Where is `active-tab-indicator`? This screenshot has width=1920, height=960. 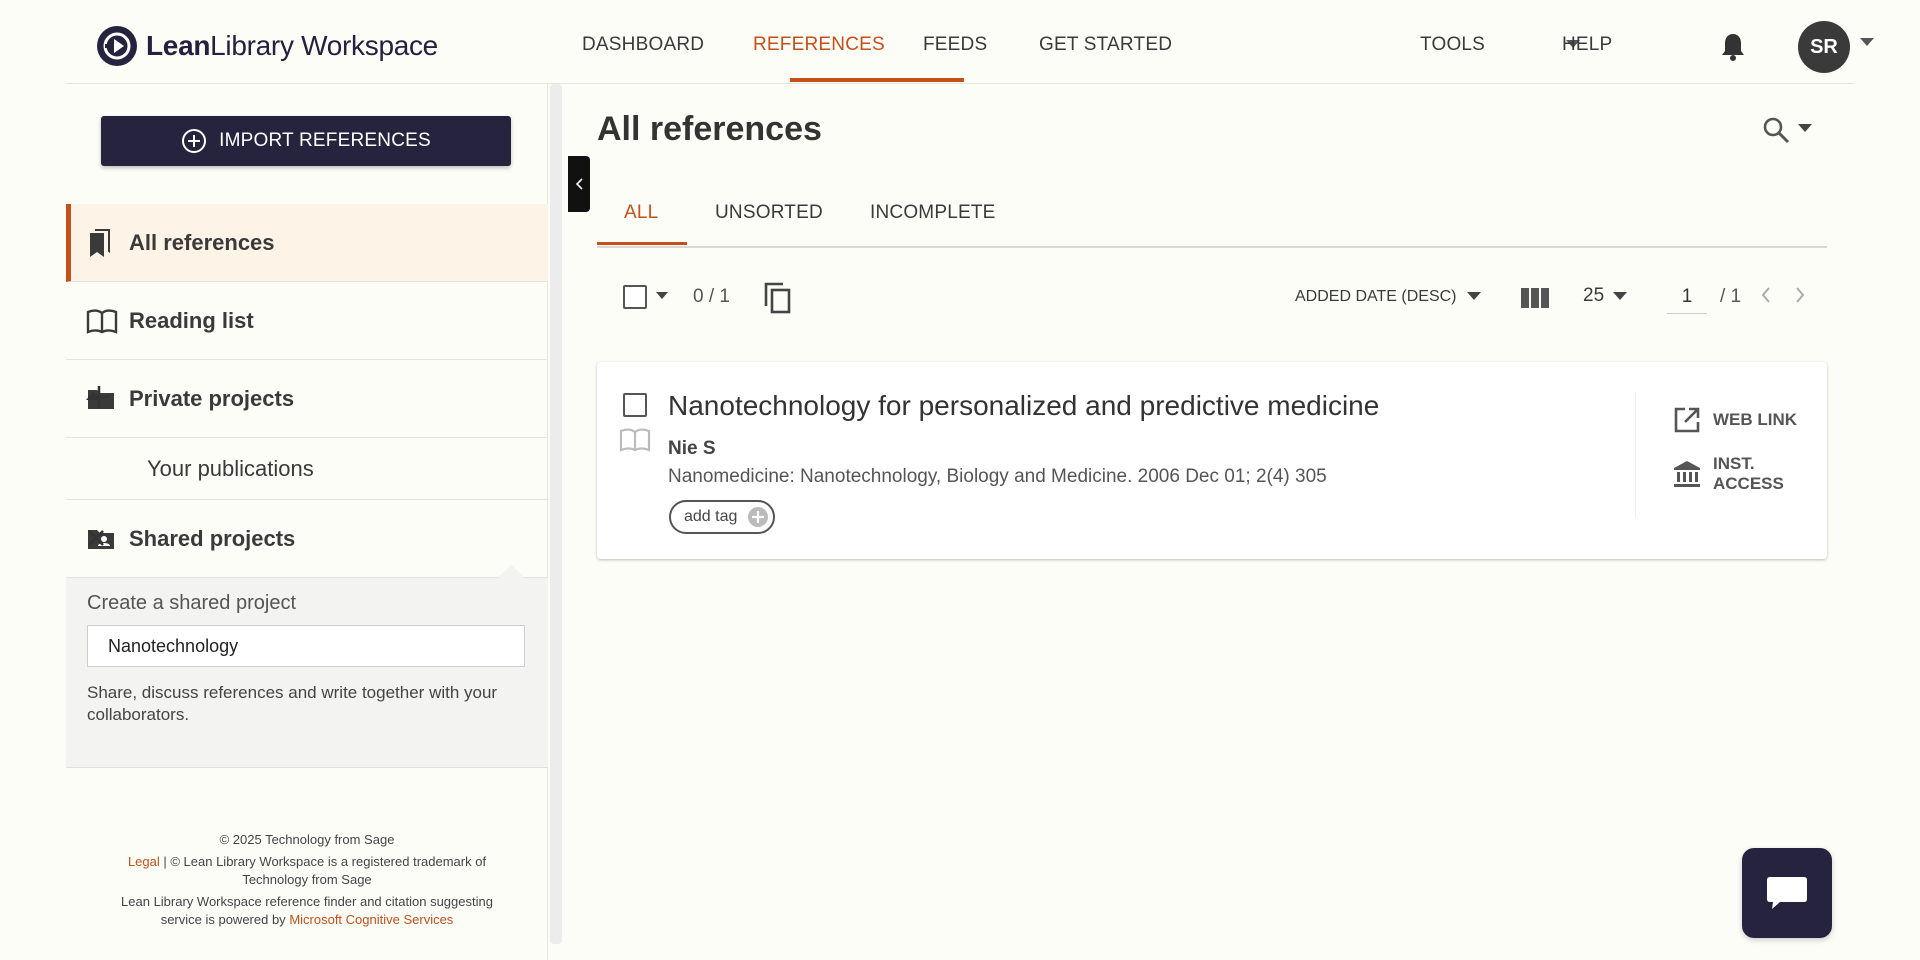 active-tab-indicator is located at coordinates (642, 243).